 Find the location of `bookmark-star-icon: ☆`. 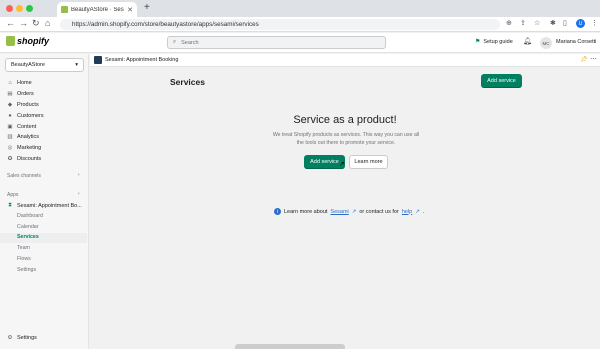

bookmark-star-icon: ☆ is located at coordinates (537, 23).